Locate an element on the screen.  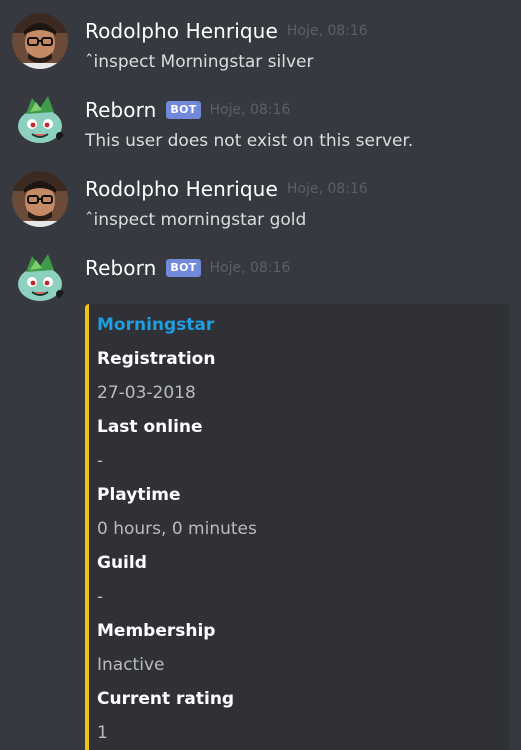
embed-title: Morningstar is located at coordinates (155, 325).